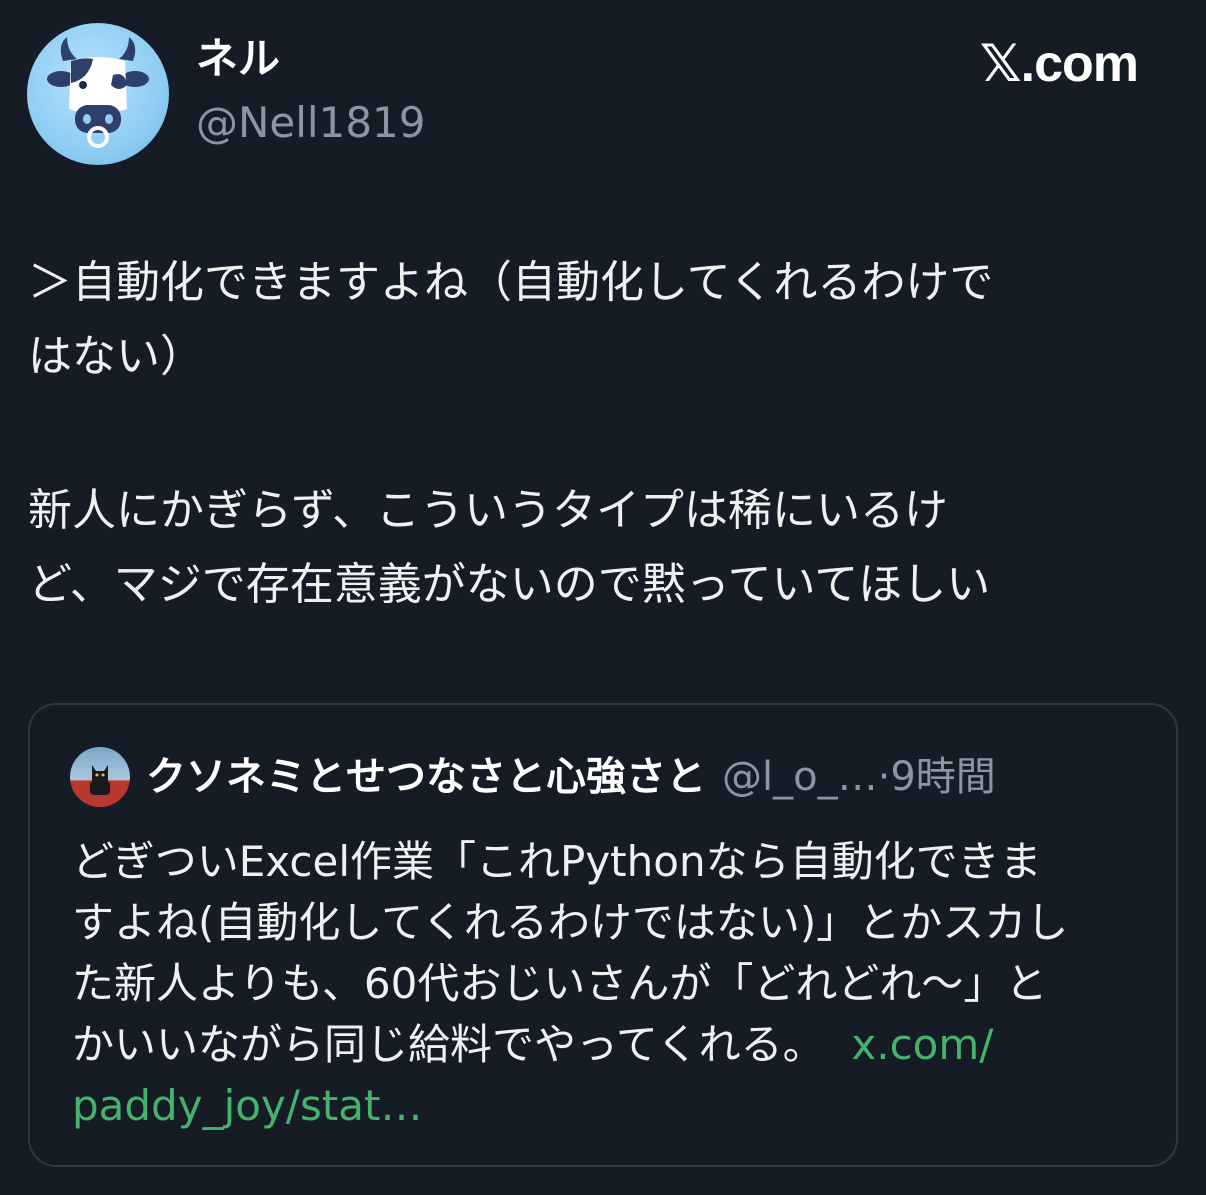 This screenshot has height=1195, width=1206. Describe the element at coordinates (426, 777) in the screenshot. I see `quoted-display-name: クソネミとせつなさと心強さと` at that location.